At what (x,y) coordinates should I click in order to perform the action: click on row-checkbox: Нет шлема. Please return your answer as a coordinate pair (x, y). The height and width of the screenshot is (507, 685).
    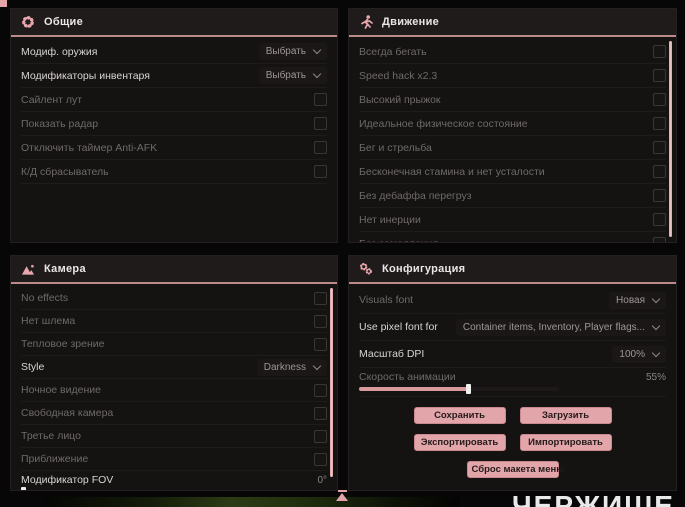
    Looking at the image, I should click on (174, 321).